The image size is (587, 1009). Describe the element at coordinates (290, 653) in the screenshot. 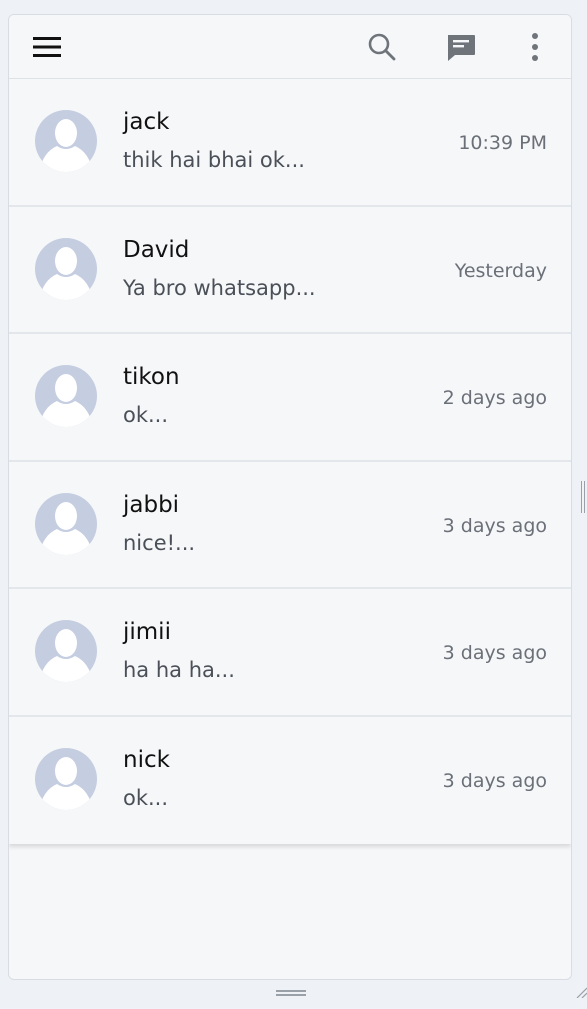

I see `chat-row: jimii ha ha ha... 3 days ago` at that location.